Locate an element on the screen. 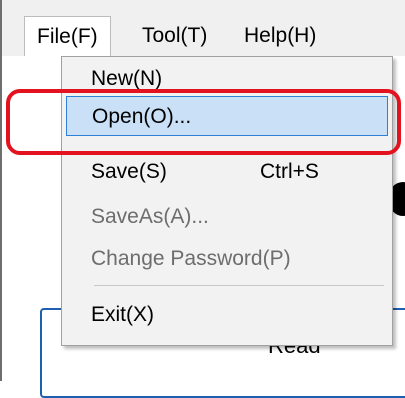  menu-item-exit: Exit(X) is located at coordinates (227, 315).